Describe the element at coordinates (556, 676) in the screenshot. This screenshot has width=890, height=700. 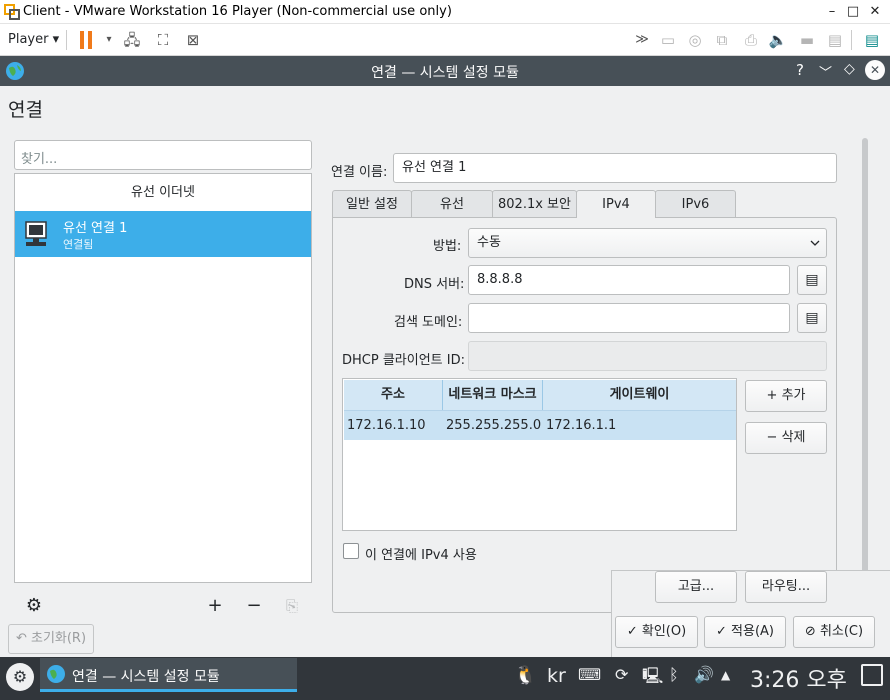
I see `keyboard-layout: kr` at that location.